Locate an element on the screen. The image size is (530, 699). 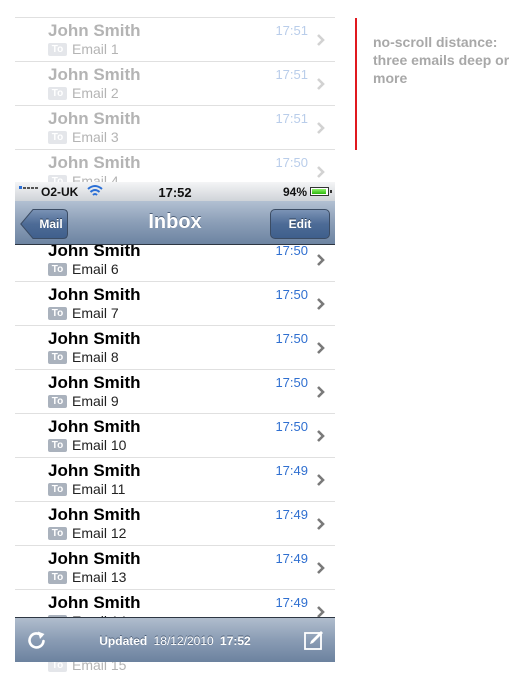
email-subject: Email 13 is located at coordinates (99, 577).